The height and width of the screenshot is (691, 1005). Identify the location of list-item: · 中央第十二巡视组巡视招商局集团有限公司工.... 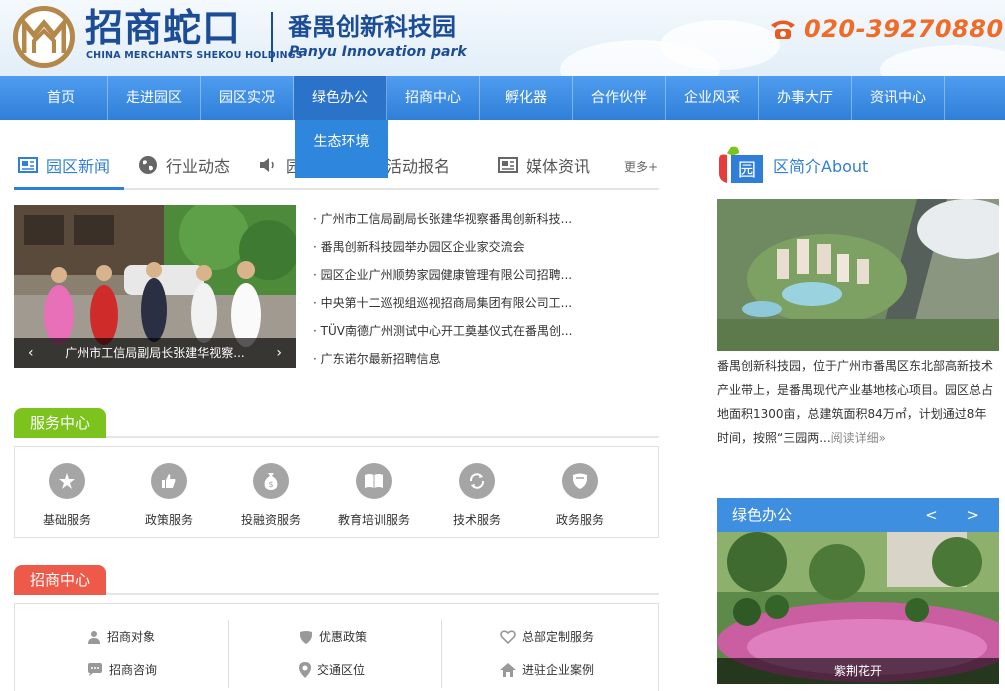
(463, 306).